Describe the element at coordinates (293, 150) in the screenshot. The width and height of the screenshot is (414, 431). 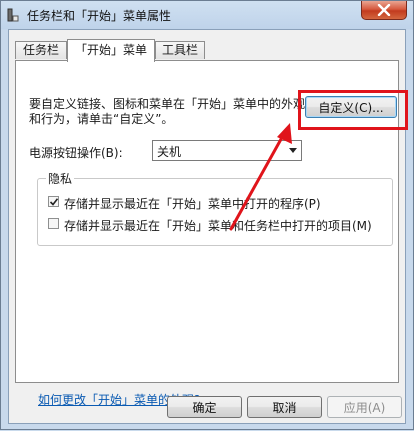
I see `chevron-down-icon` at that location.